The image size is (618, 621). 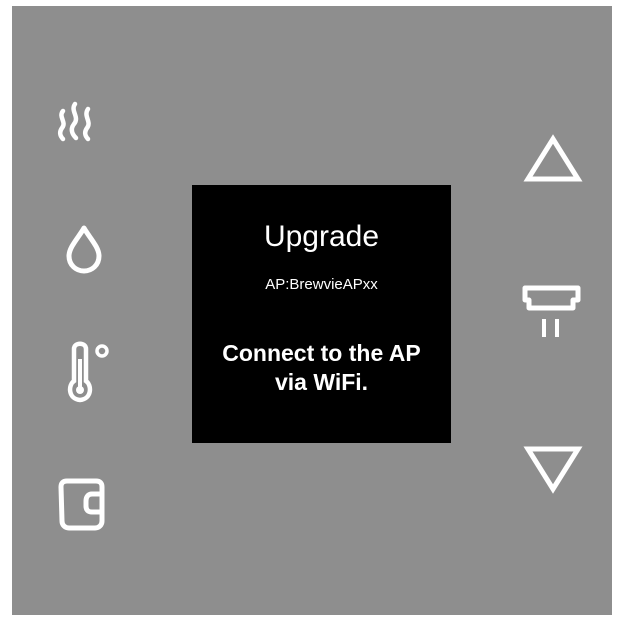 What do you see at coordinates (553, 159) in the screenshot?
I see `up-arrow-icon` at bounding box center [553, 159].